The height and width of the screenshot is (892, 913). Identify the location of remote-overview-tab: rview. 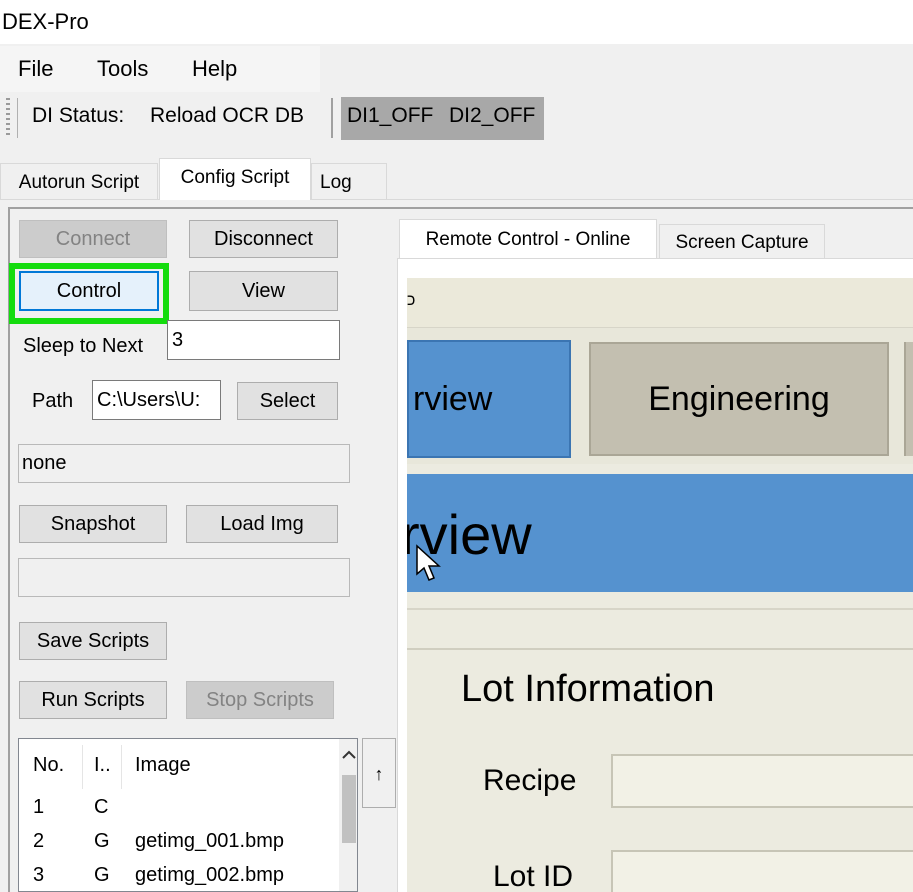
(489, 399).